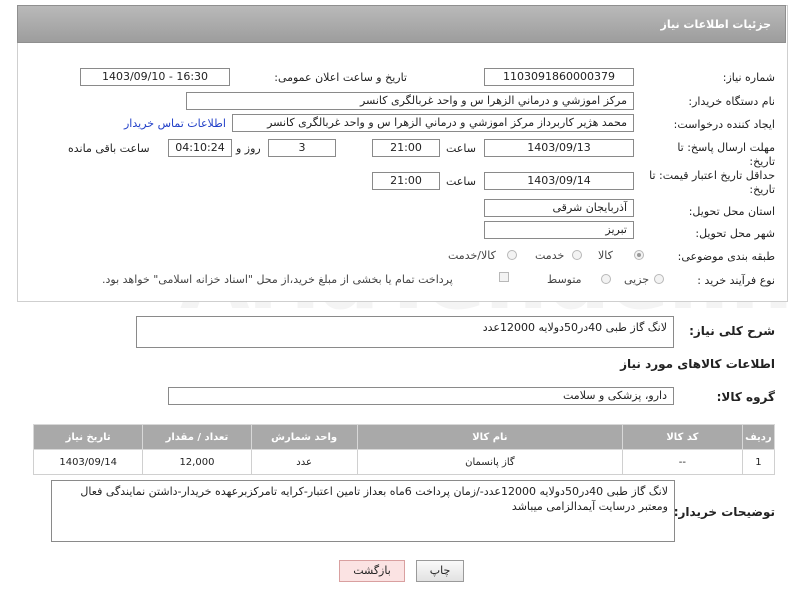  I want to click on validity-date-label: تاریخ:, so click(762, 189).